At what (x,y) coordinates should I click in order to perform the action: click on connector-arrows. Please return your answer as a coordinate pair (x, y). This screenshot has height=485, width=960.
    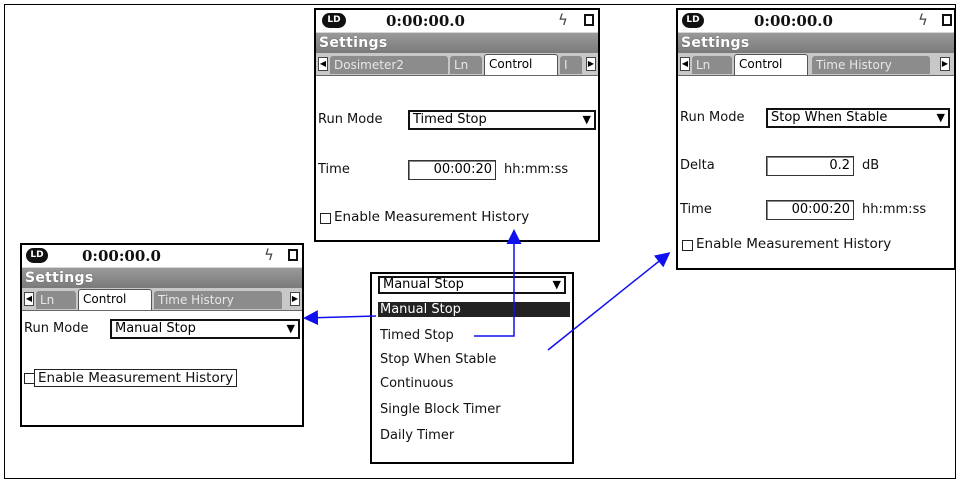
    Looking at the image, I should click on (487, 290).